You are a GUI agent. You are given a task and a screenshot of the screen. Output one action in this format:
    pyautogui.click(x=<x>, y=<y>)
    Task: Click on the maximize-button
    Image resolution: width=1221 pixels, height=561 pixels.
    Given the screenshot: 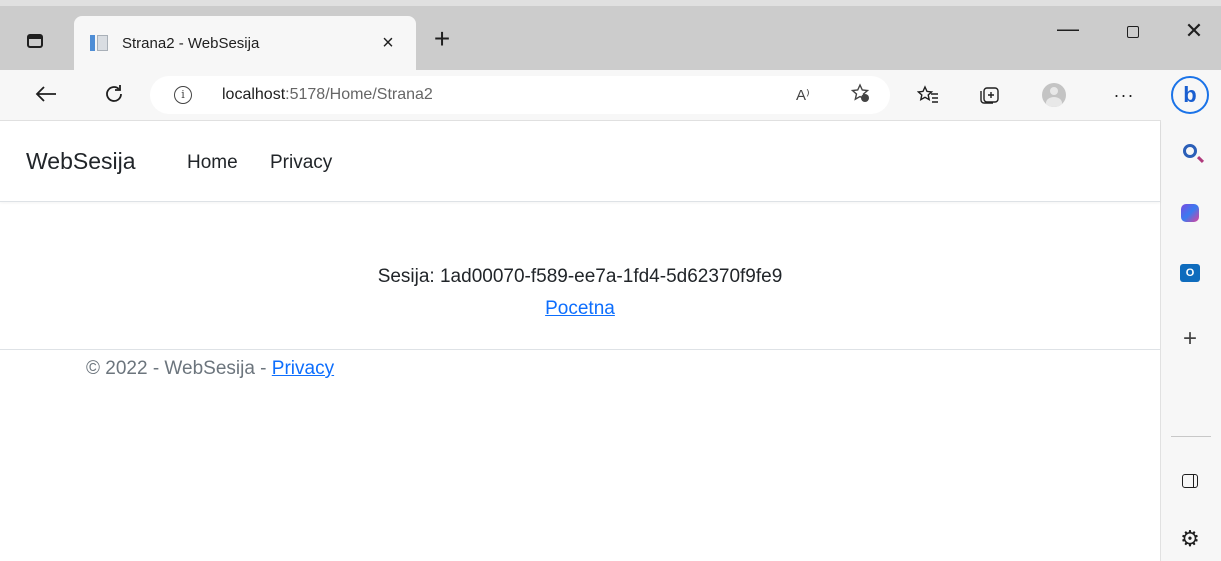 What is the action you would take?
    pyautogui.click(x=1133, y=32)
    